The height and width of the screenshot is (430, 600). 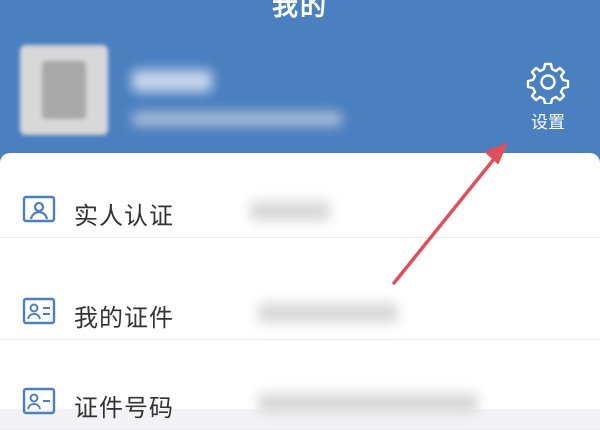 What do you see at coordinates (299, 11) in the screenshot?
I see `page-title: 我的` at bounding box center [299, 11].